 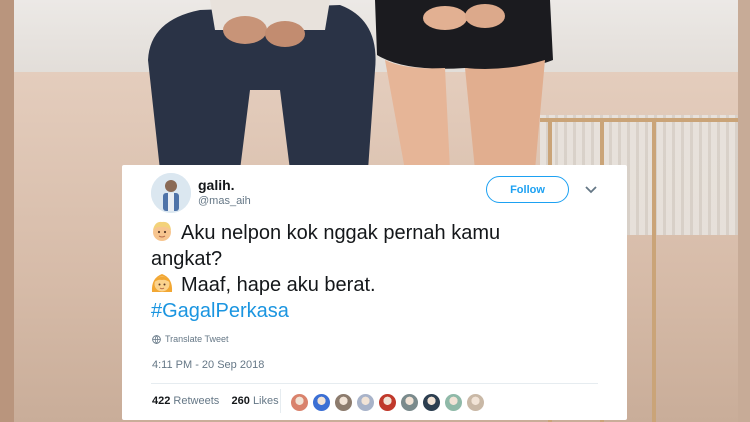 What do you see at coordinates (161, 401) in the screenshot?
I see `retweets-count: 422` at bounding box center [161, 401].